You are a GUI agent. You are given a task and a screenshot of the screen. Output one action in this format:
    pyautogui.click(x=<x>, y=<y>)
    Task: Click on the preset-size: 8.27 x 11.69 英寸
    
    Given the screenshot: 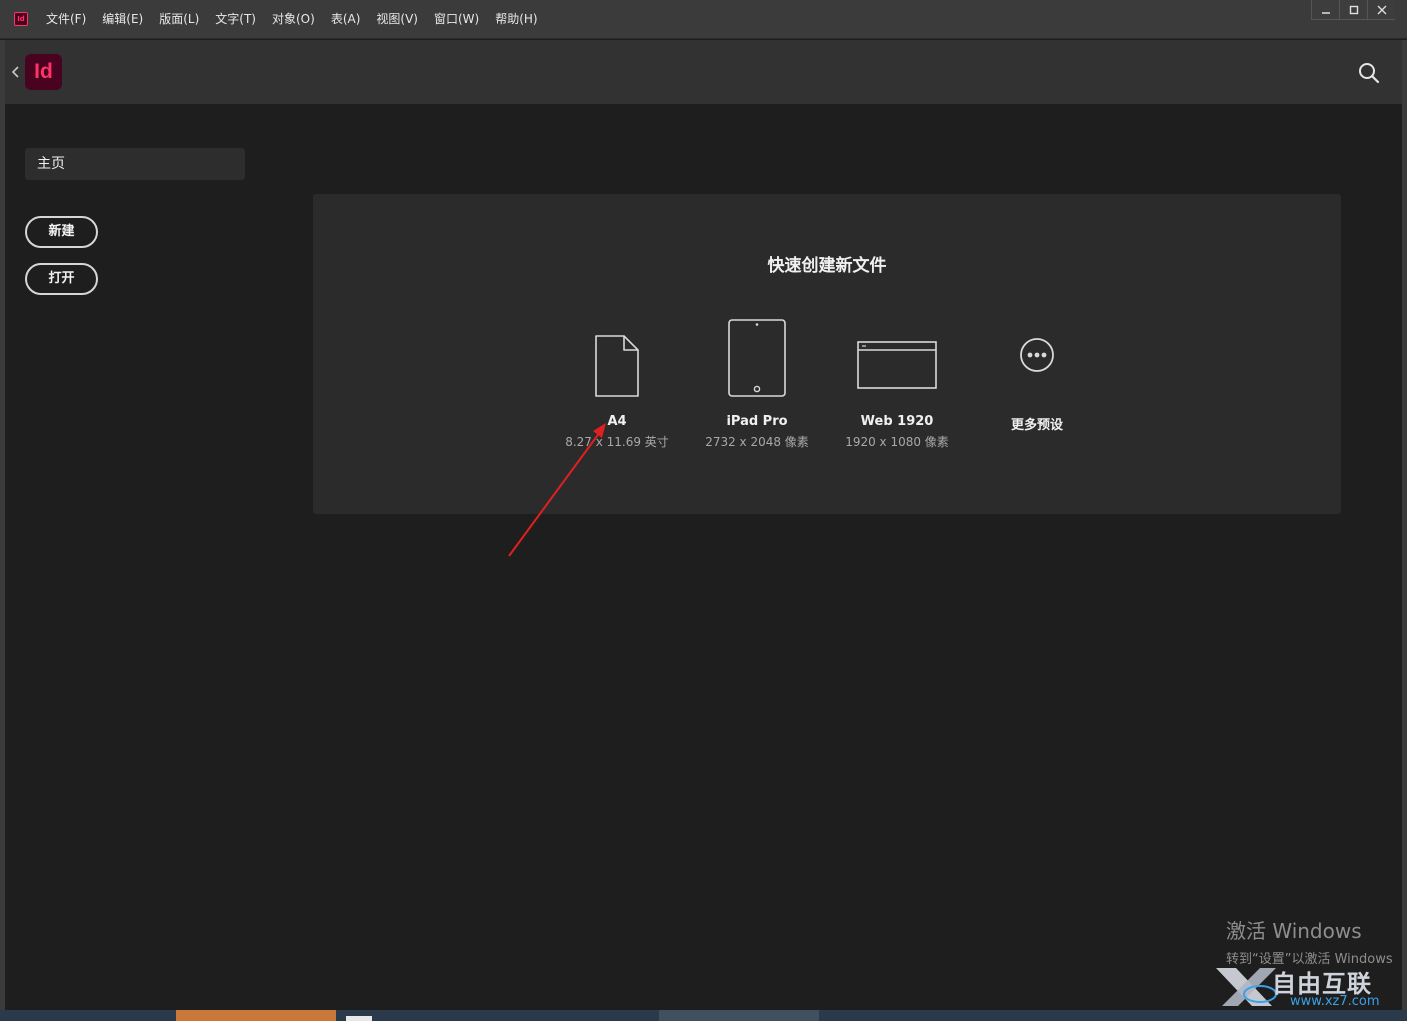 What is the action you would take?
    pyautogui.click(x=617, y=442)
    